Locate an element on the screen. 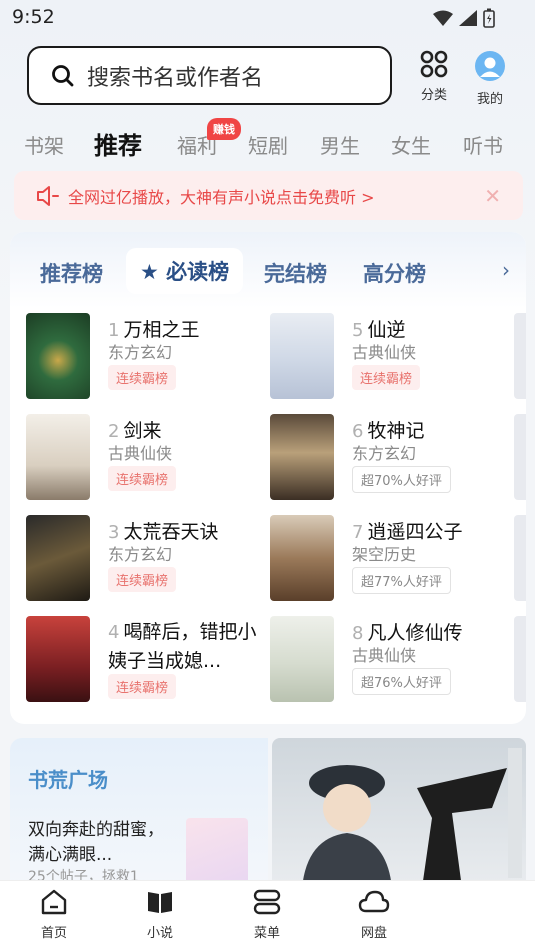 Image resolution: width=535 pixels, height=951 pixels. tab-short-drama: 短剧 is located at coordinates (268, 144).